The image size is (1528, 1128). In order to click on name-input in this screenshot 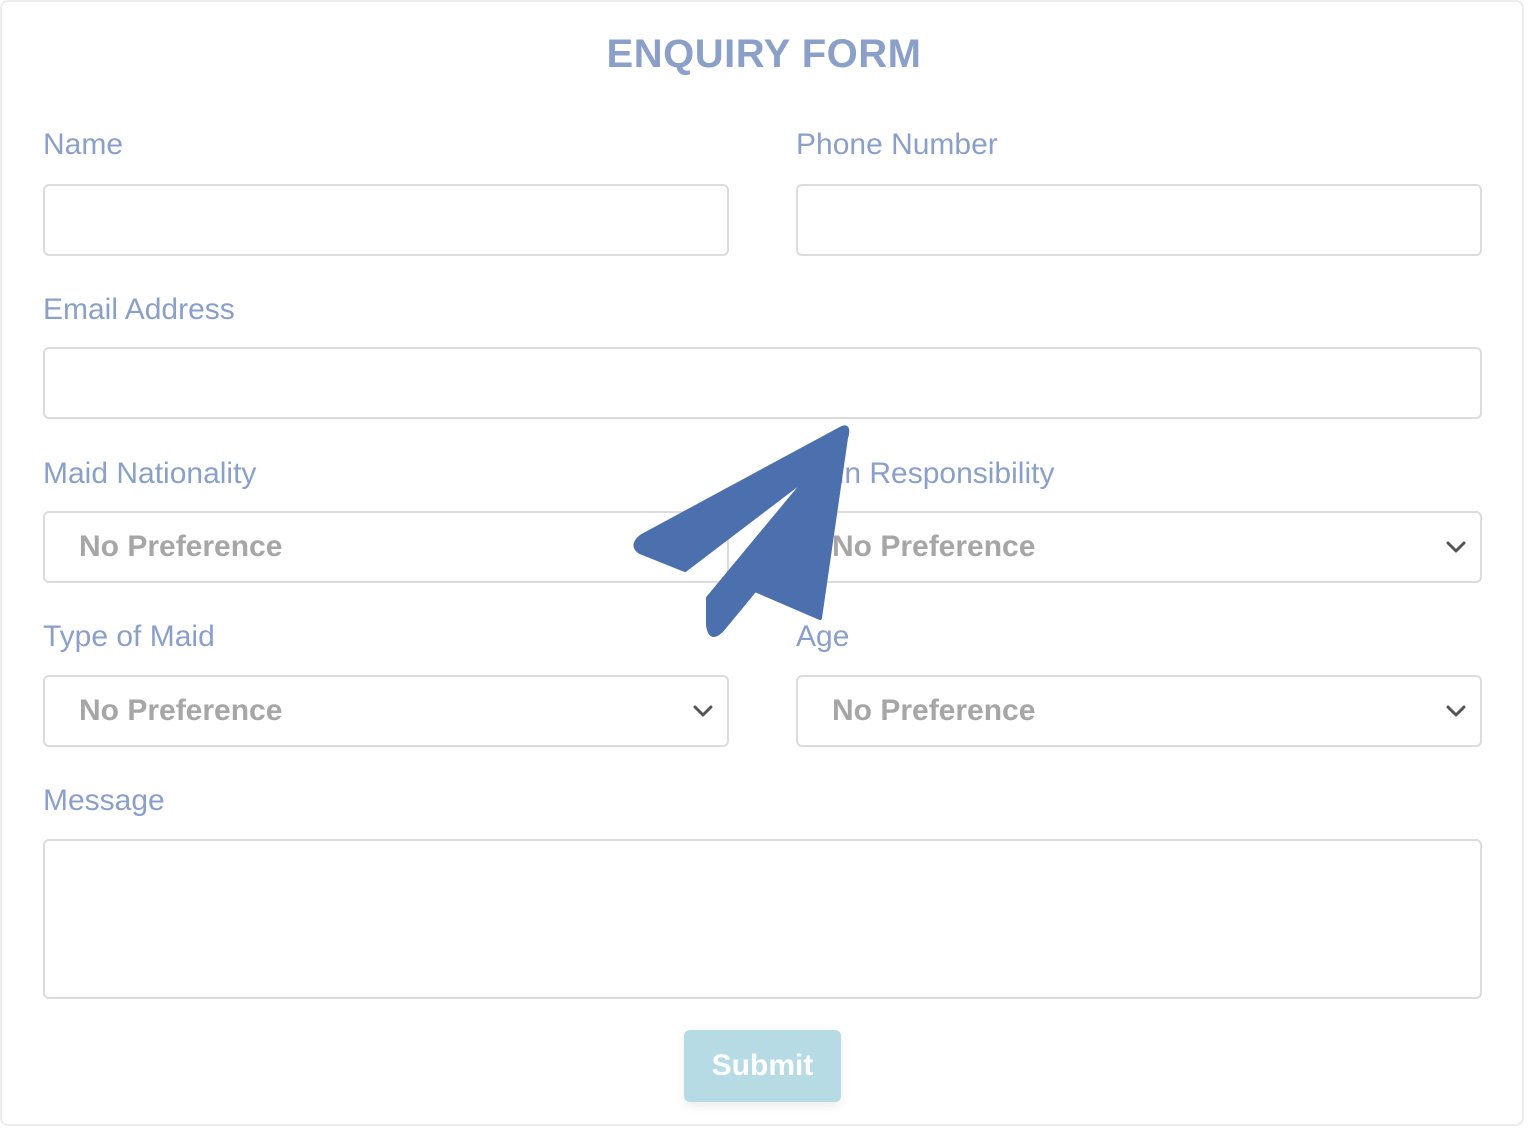, I will do `click(386, 220)`.